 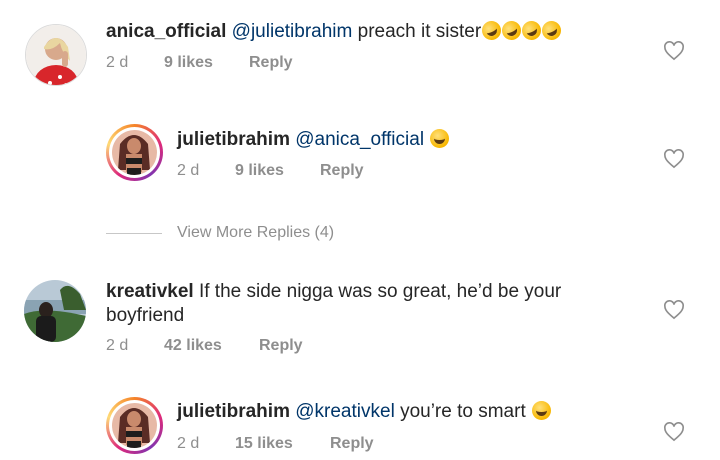 I want to click on comment-mention: @julietibrahim, so click(x=292, y=31).